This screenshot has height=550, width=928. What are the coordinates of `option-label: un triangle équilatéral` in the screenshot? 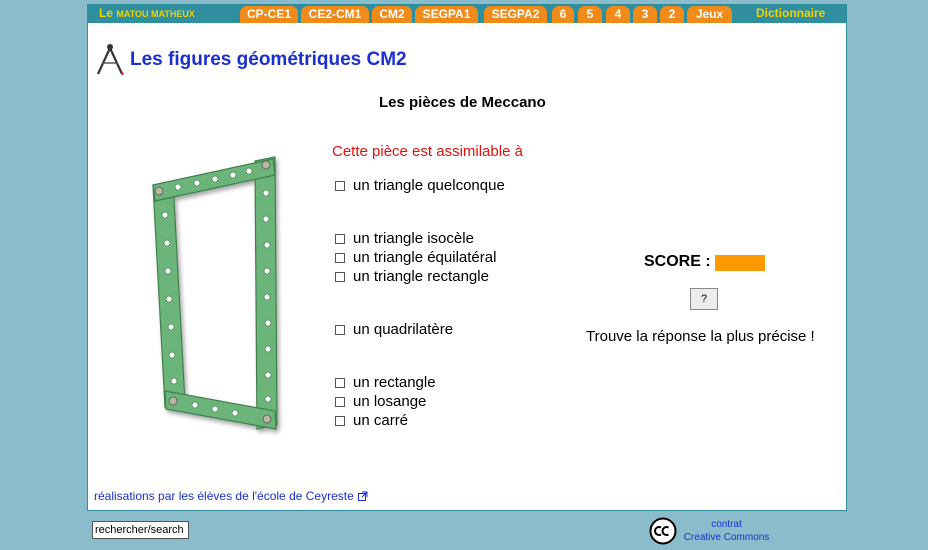 It's located at (425, 257).